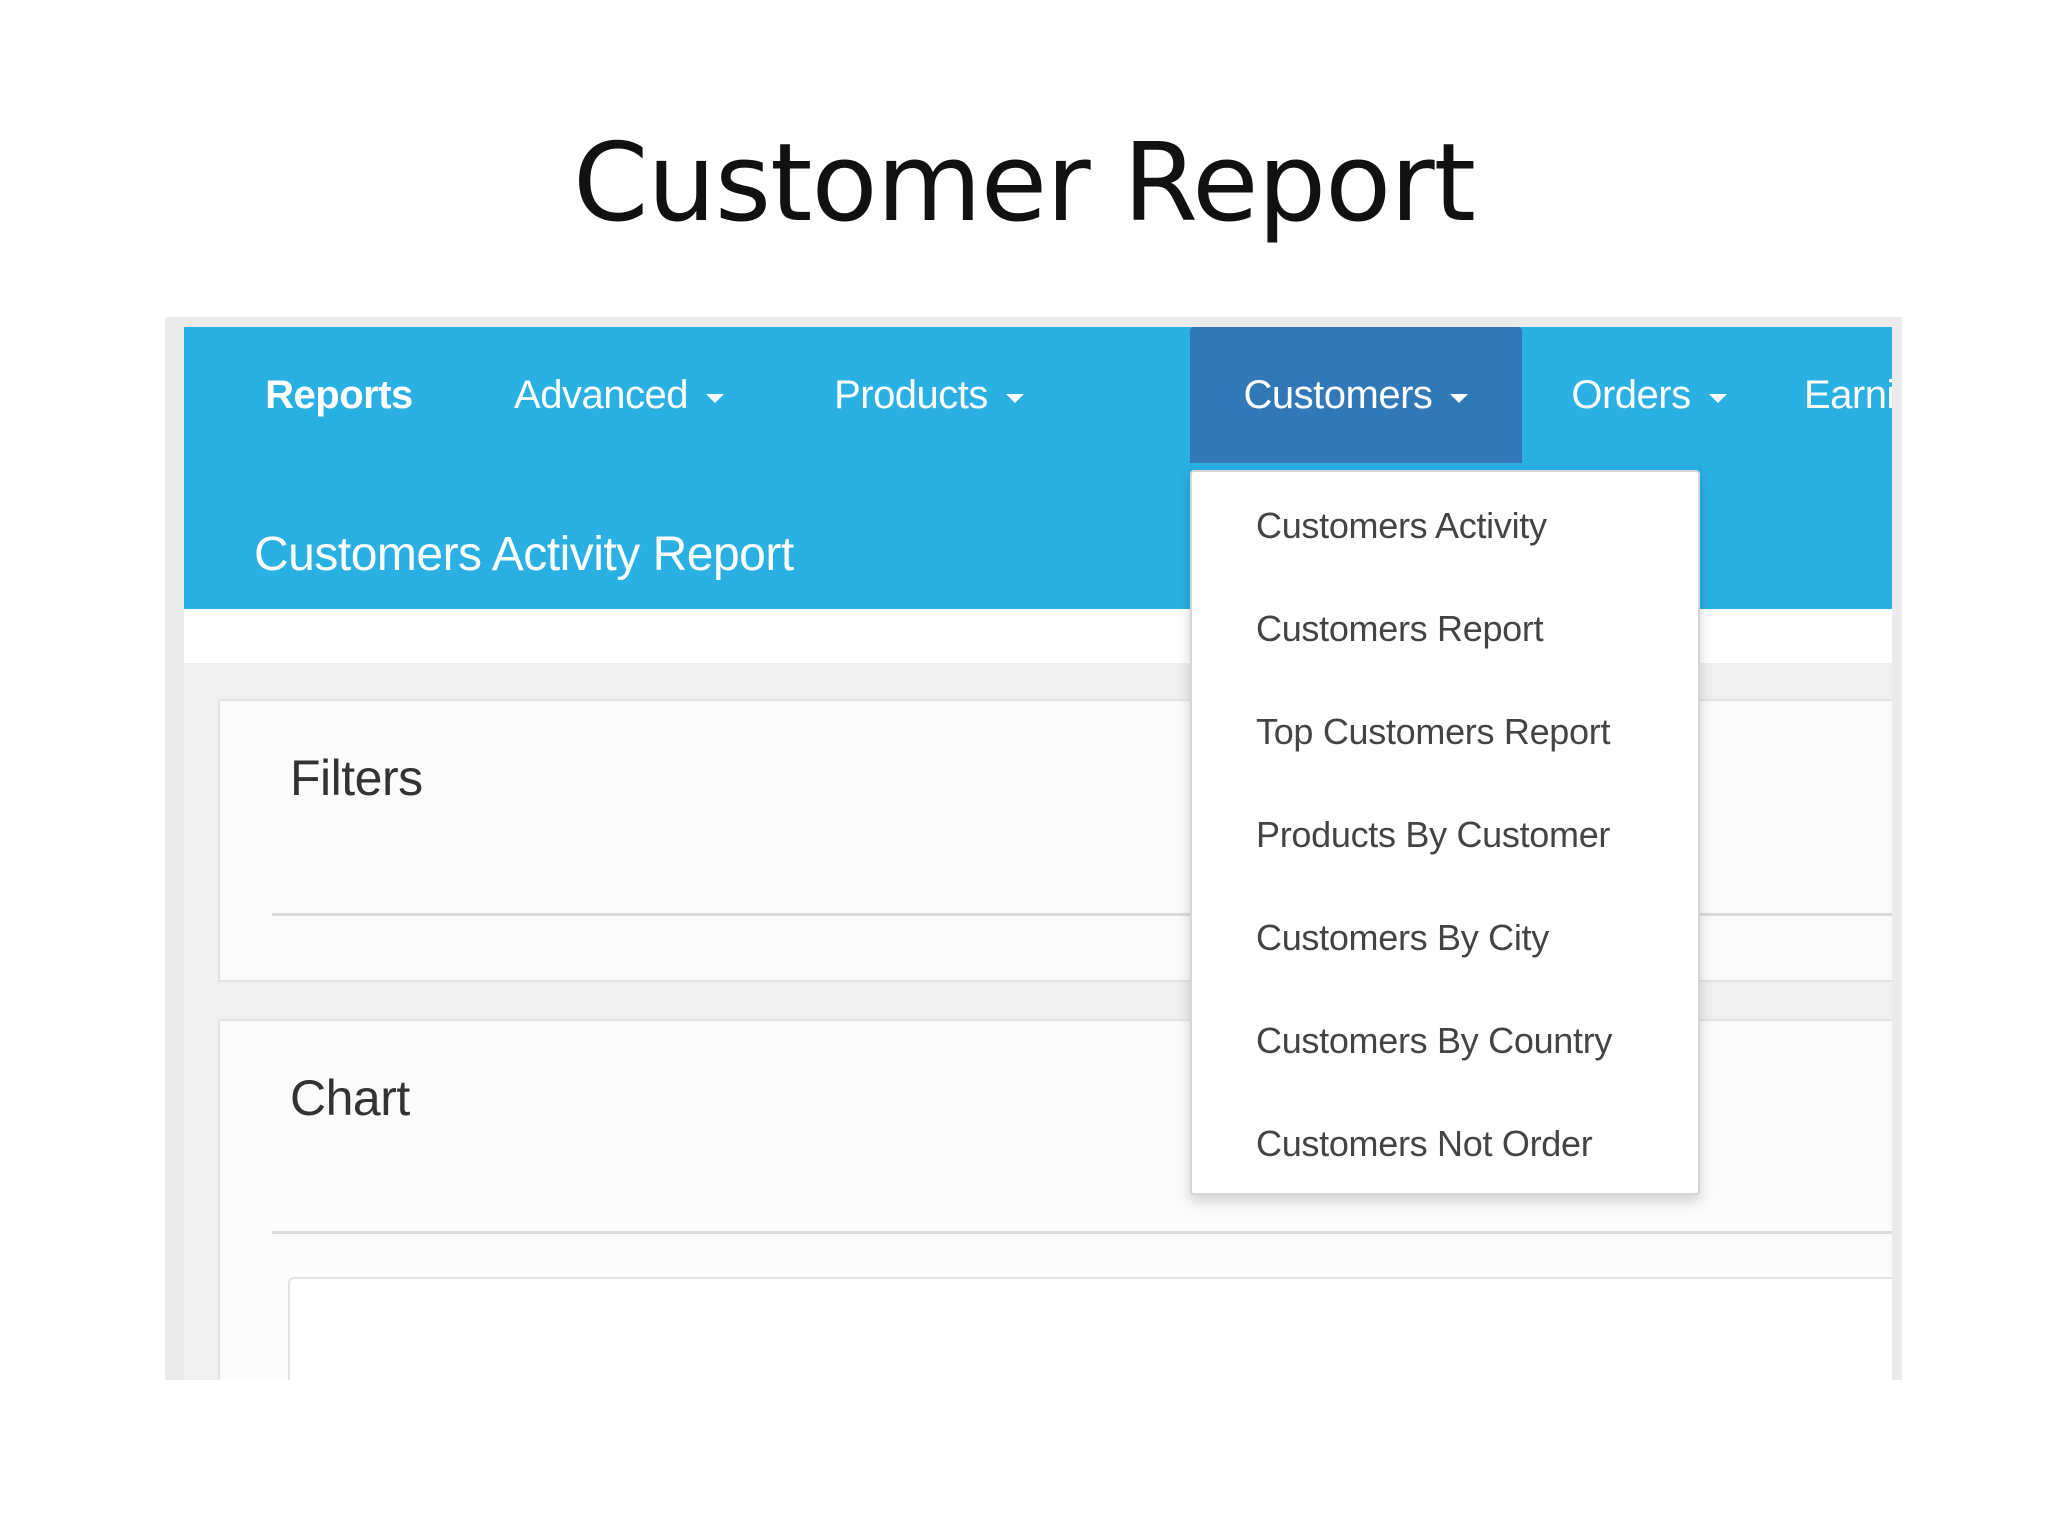 This screenshot has width=2048, height=1536. I want to click on menu-item-customers-report: Customers Report, so click(1445, 629).